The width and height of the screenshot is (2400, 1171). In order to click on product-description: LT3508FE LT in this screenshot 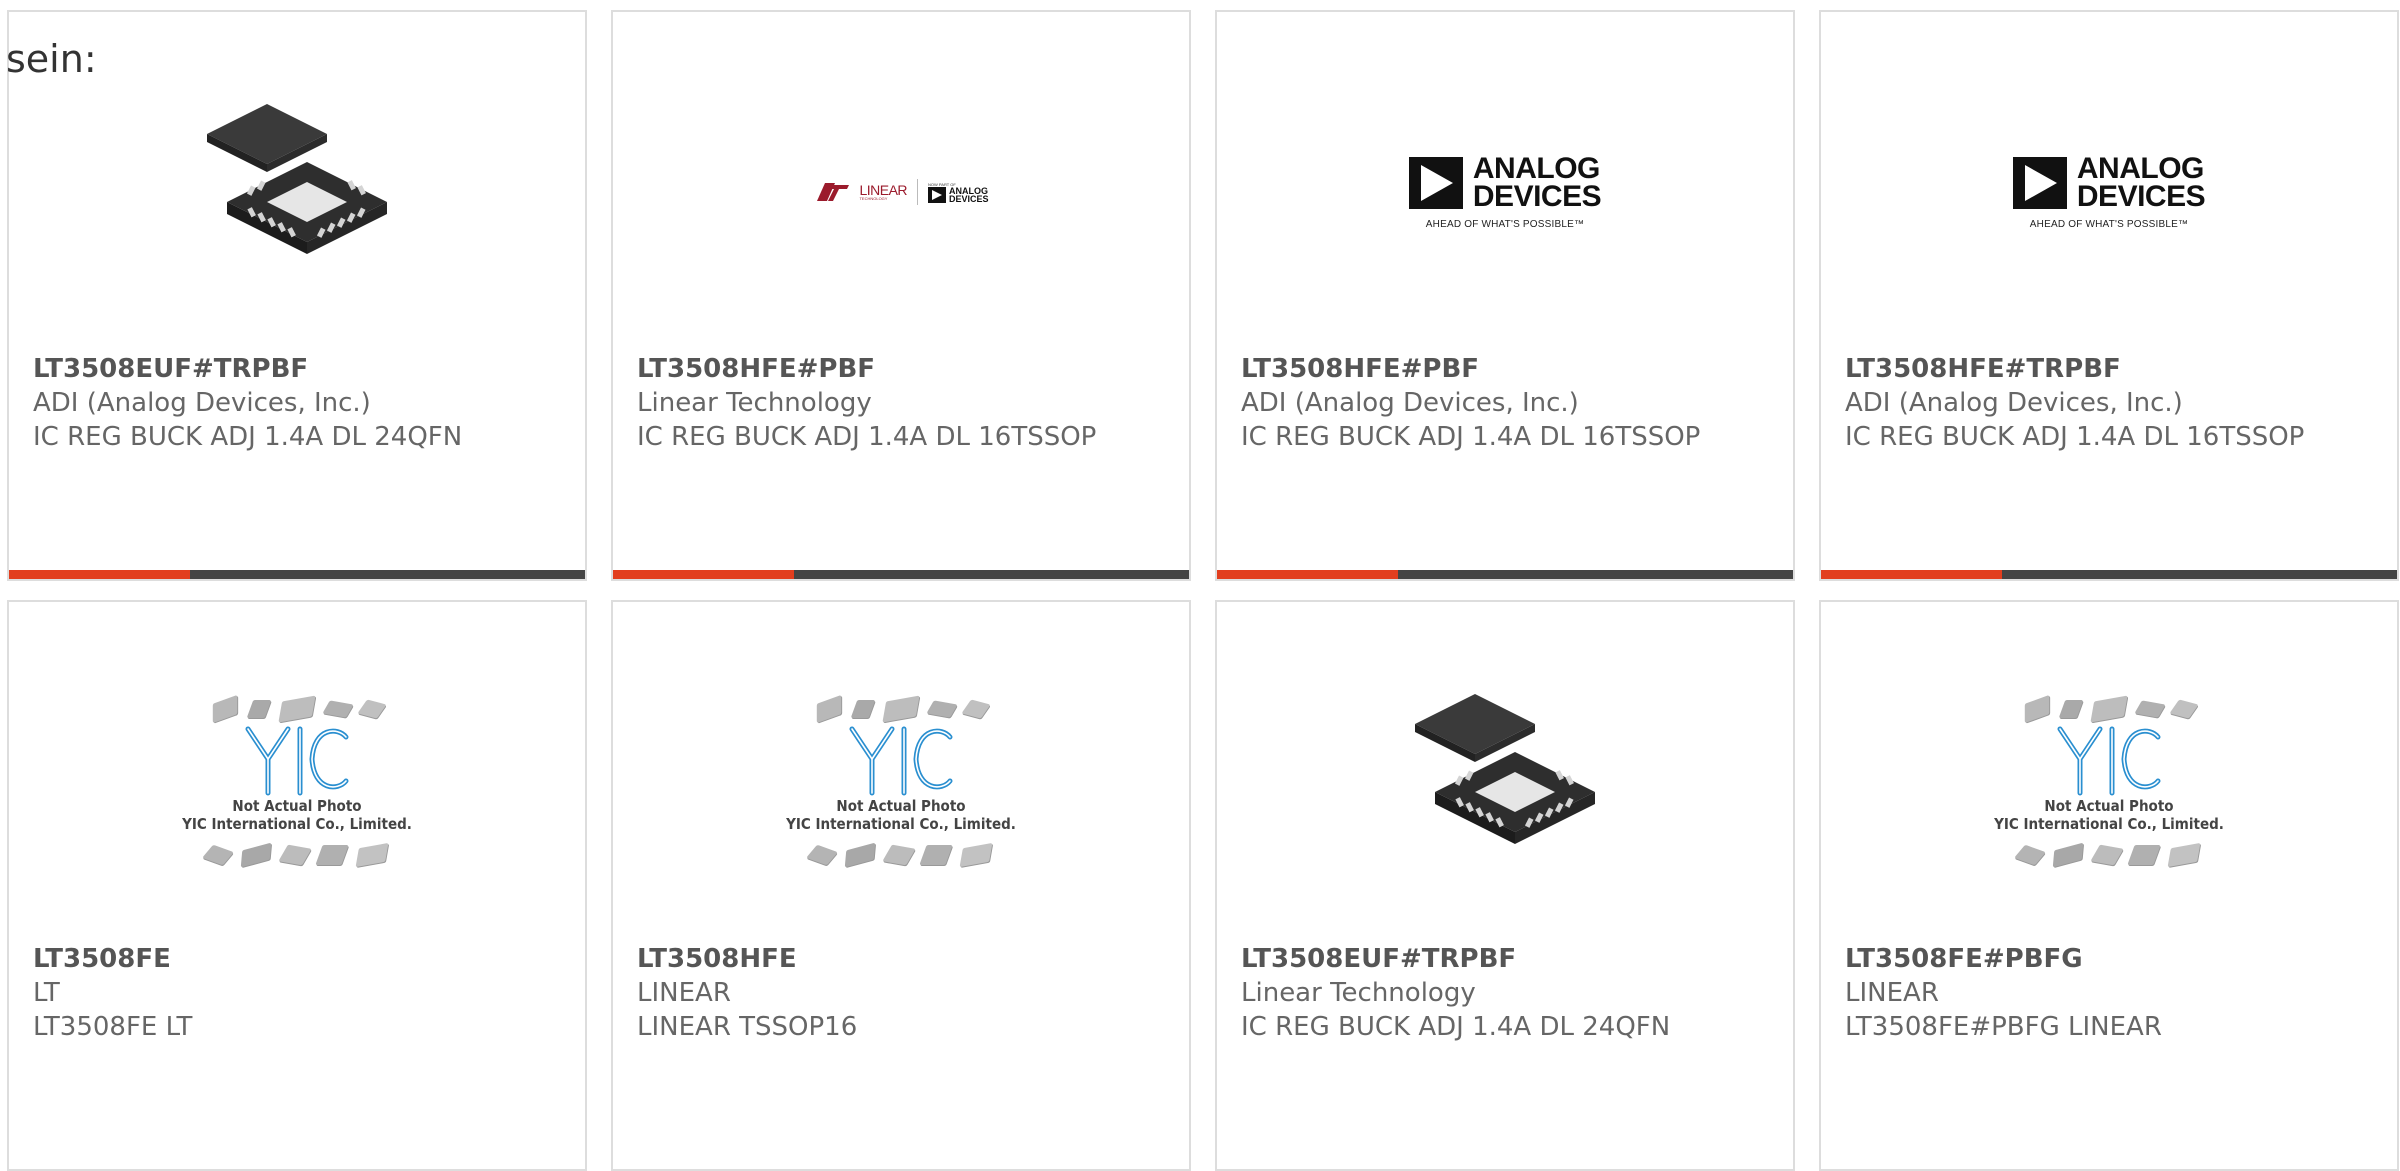, I will do `click(113, 1027)`.